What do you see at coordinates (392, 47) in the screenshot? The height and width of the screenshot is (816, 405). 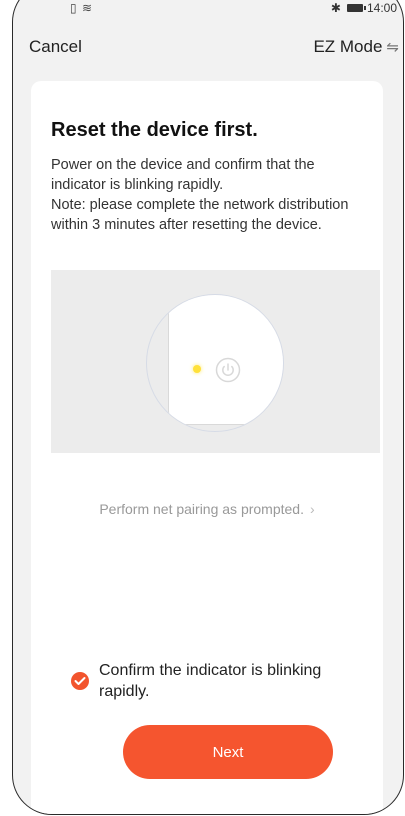 I see `swap-icon: ⇋` at bounding box center [392, 47].